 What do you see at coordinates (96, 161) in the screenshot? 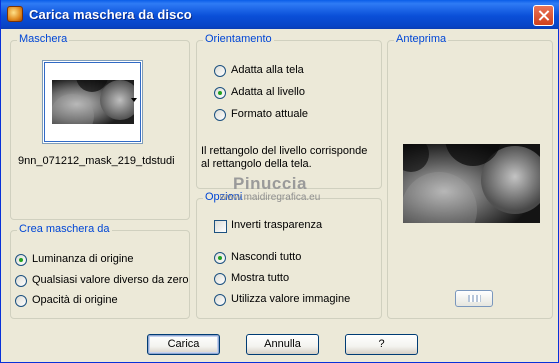
I see `mask-filename: 9nn_071212_mask_219_tdstudi` at bounding box center [96, 161].